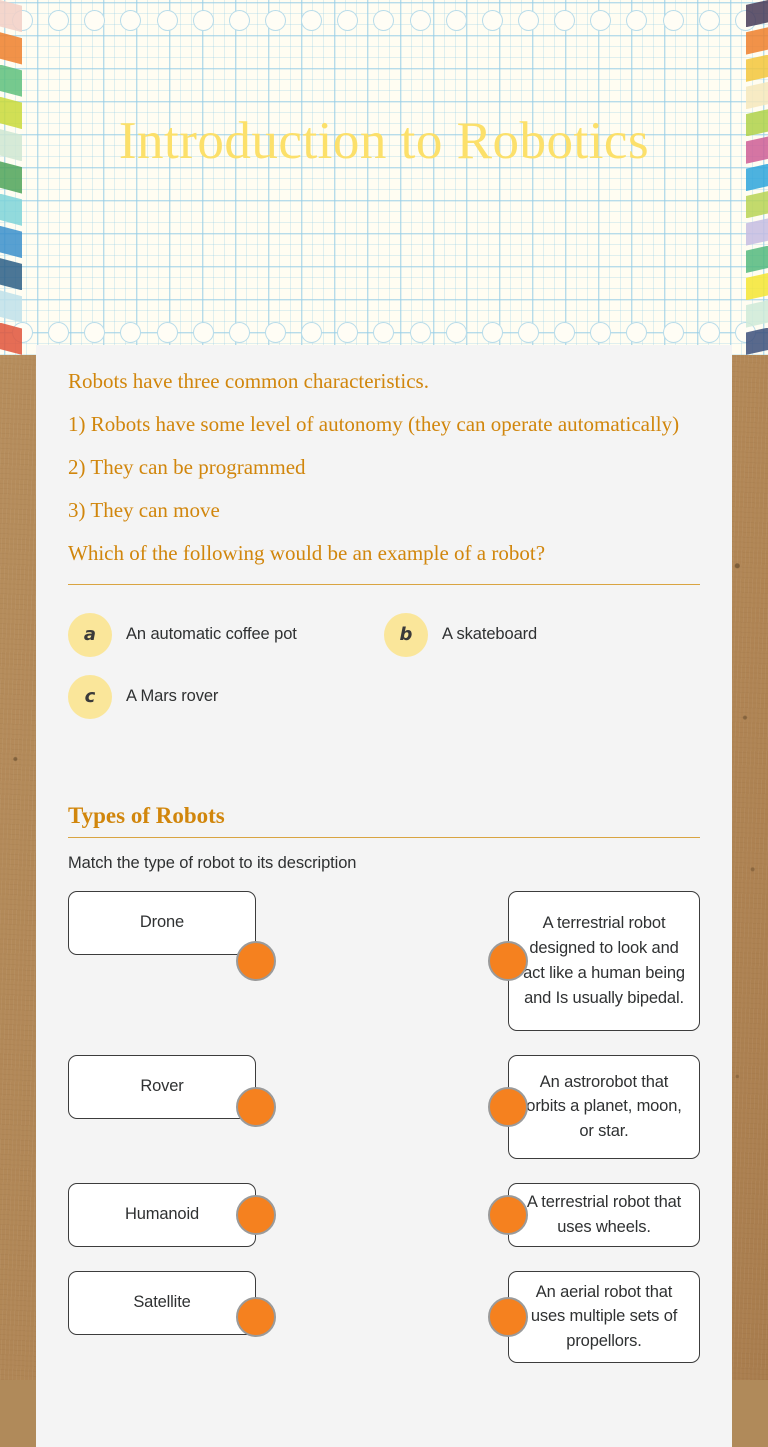 The width and height of the screenshot is (768, 1447). What do you see at coordinates (384, 584) in the screenshot?
I see `prompt-divider` at bounding box center [384, 584].